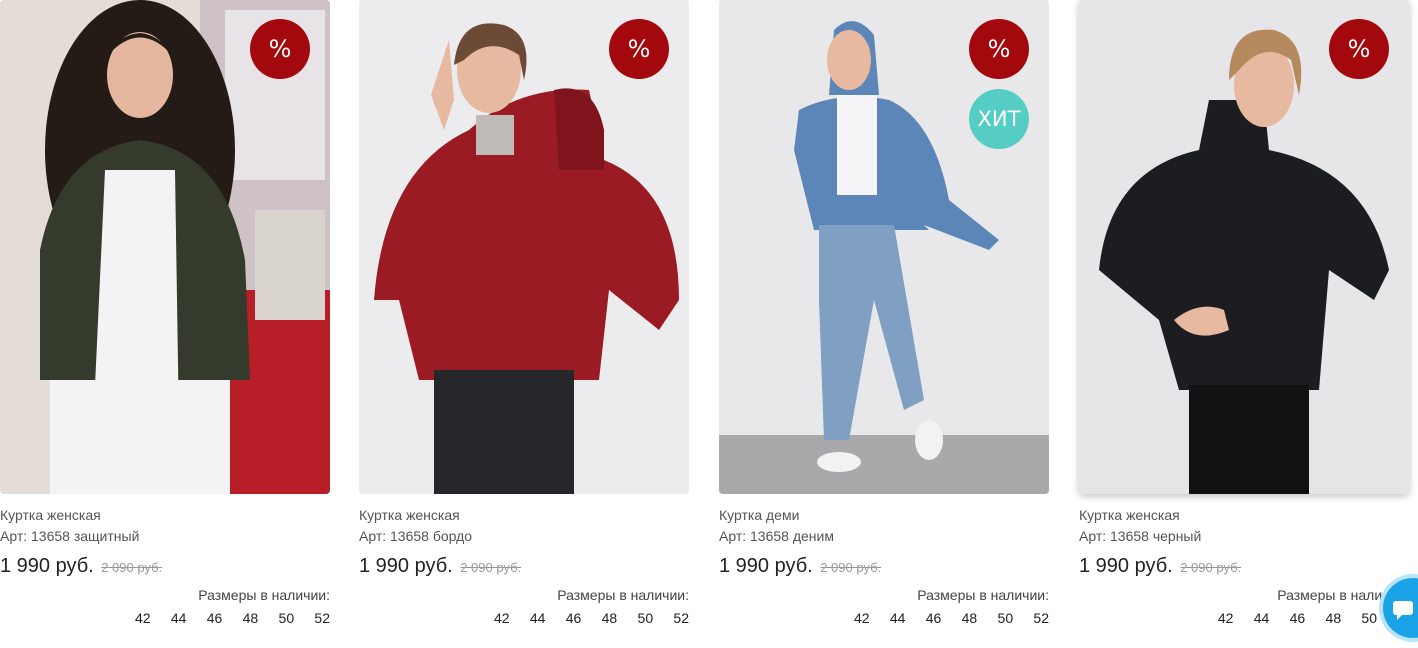 The height and width of the screenshot is (648, 1418). Describe the element at coordinates (70, 536) in the screenshot. I see `product-article: Арт: 13658 защитный` at that location.